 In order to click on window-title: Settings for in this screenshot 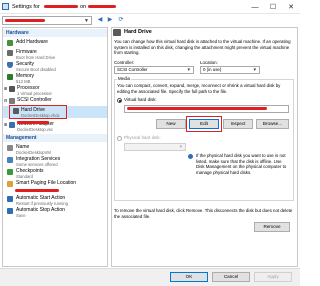, I will do `click(26, 7)`.